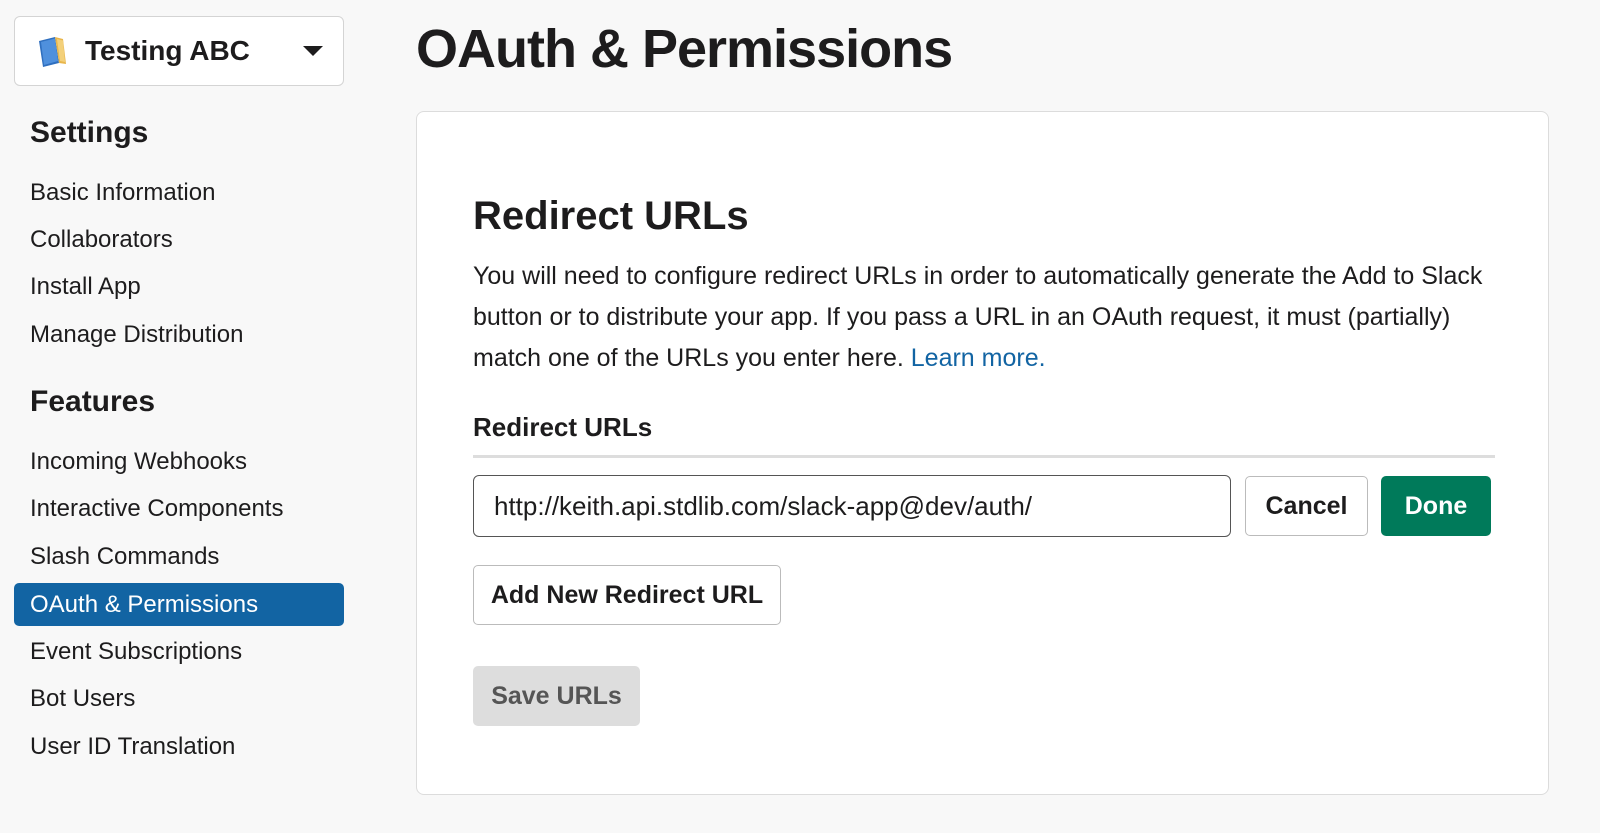 This screenshot has width=1600, height=833. What do you see at coordinates (167, 50) in the screenshot?
I see `app-name: Testing ABC` at bounding box center [167, 50].